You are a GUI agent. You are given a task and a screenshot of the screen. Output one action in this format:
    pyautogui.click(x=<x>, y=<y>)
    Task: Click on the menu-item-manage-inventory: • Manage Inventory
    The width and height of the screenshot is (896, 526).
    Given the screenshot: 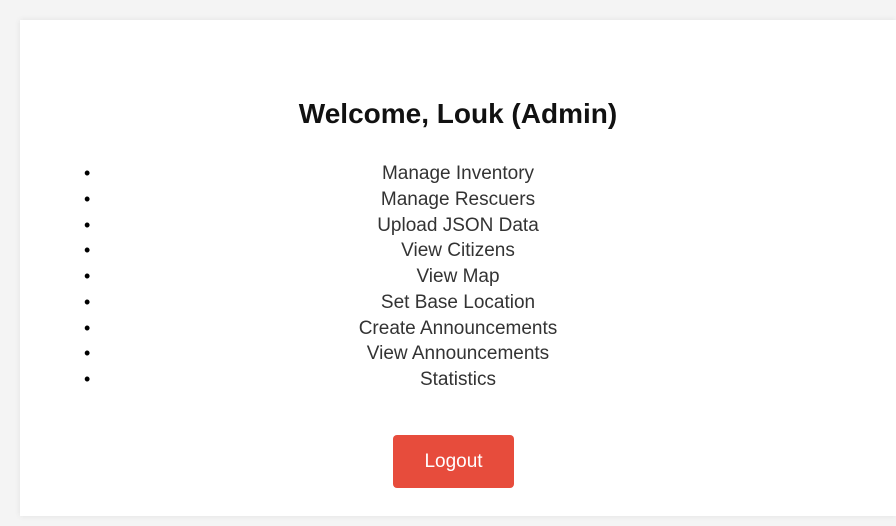 What is the action you would take?
    pyautogui.click(x=458, y=174)
    